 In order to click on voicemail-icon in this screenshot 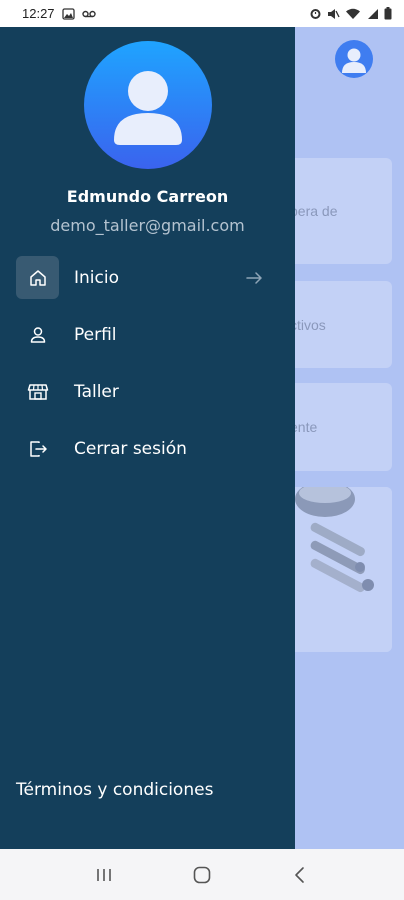, I will do `click(88, 14)`.